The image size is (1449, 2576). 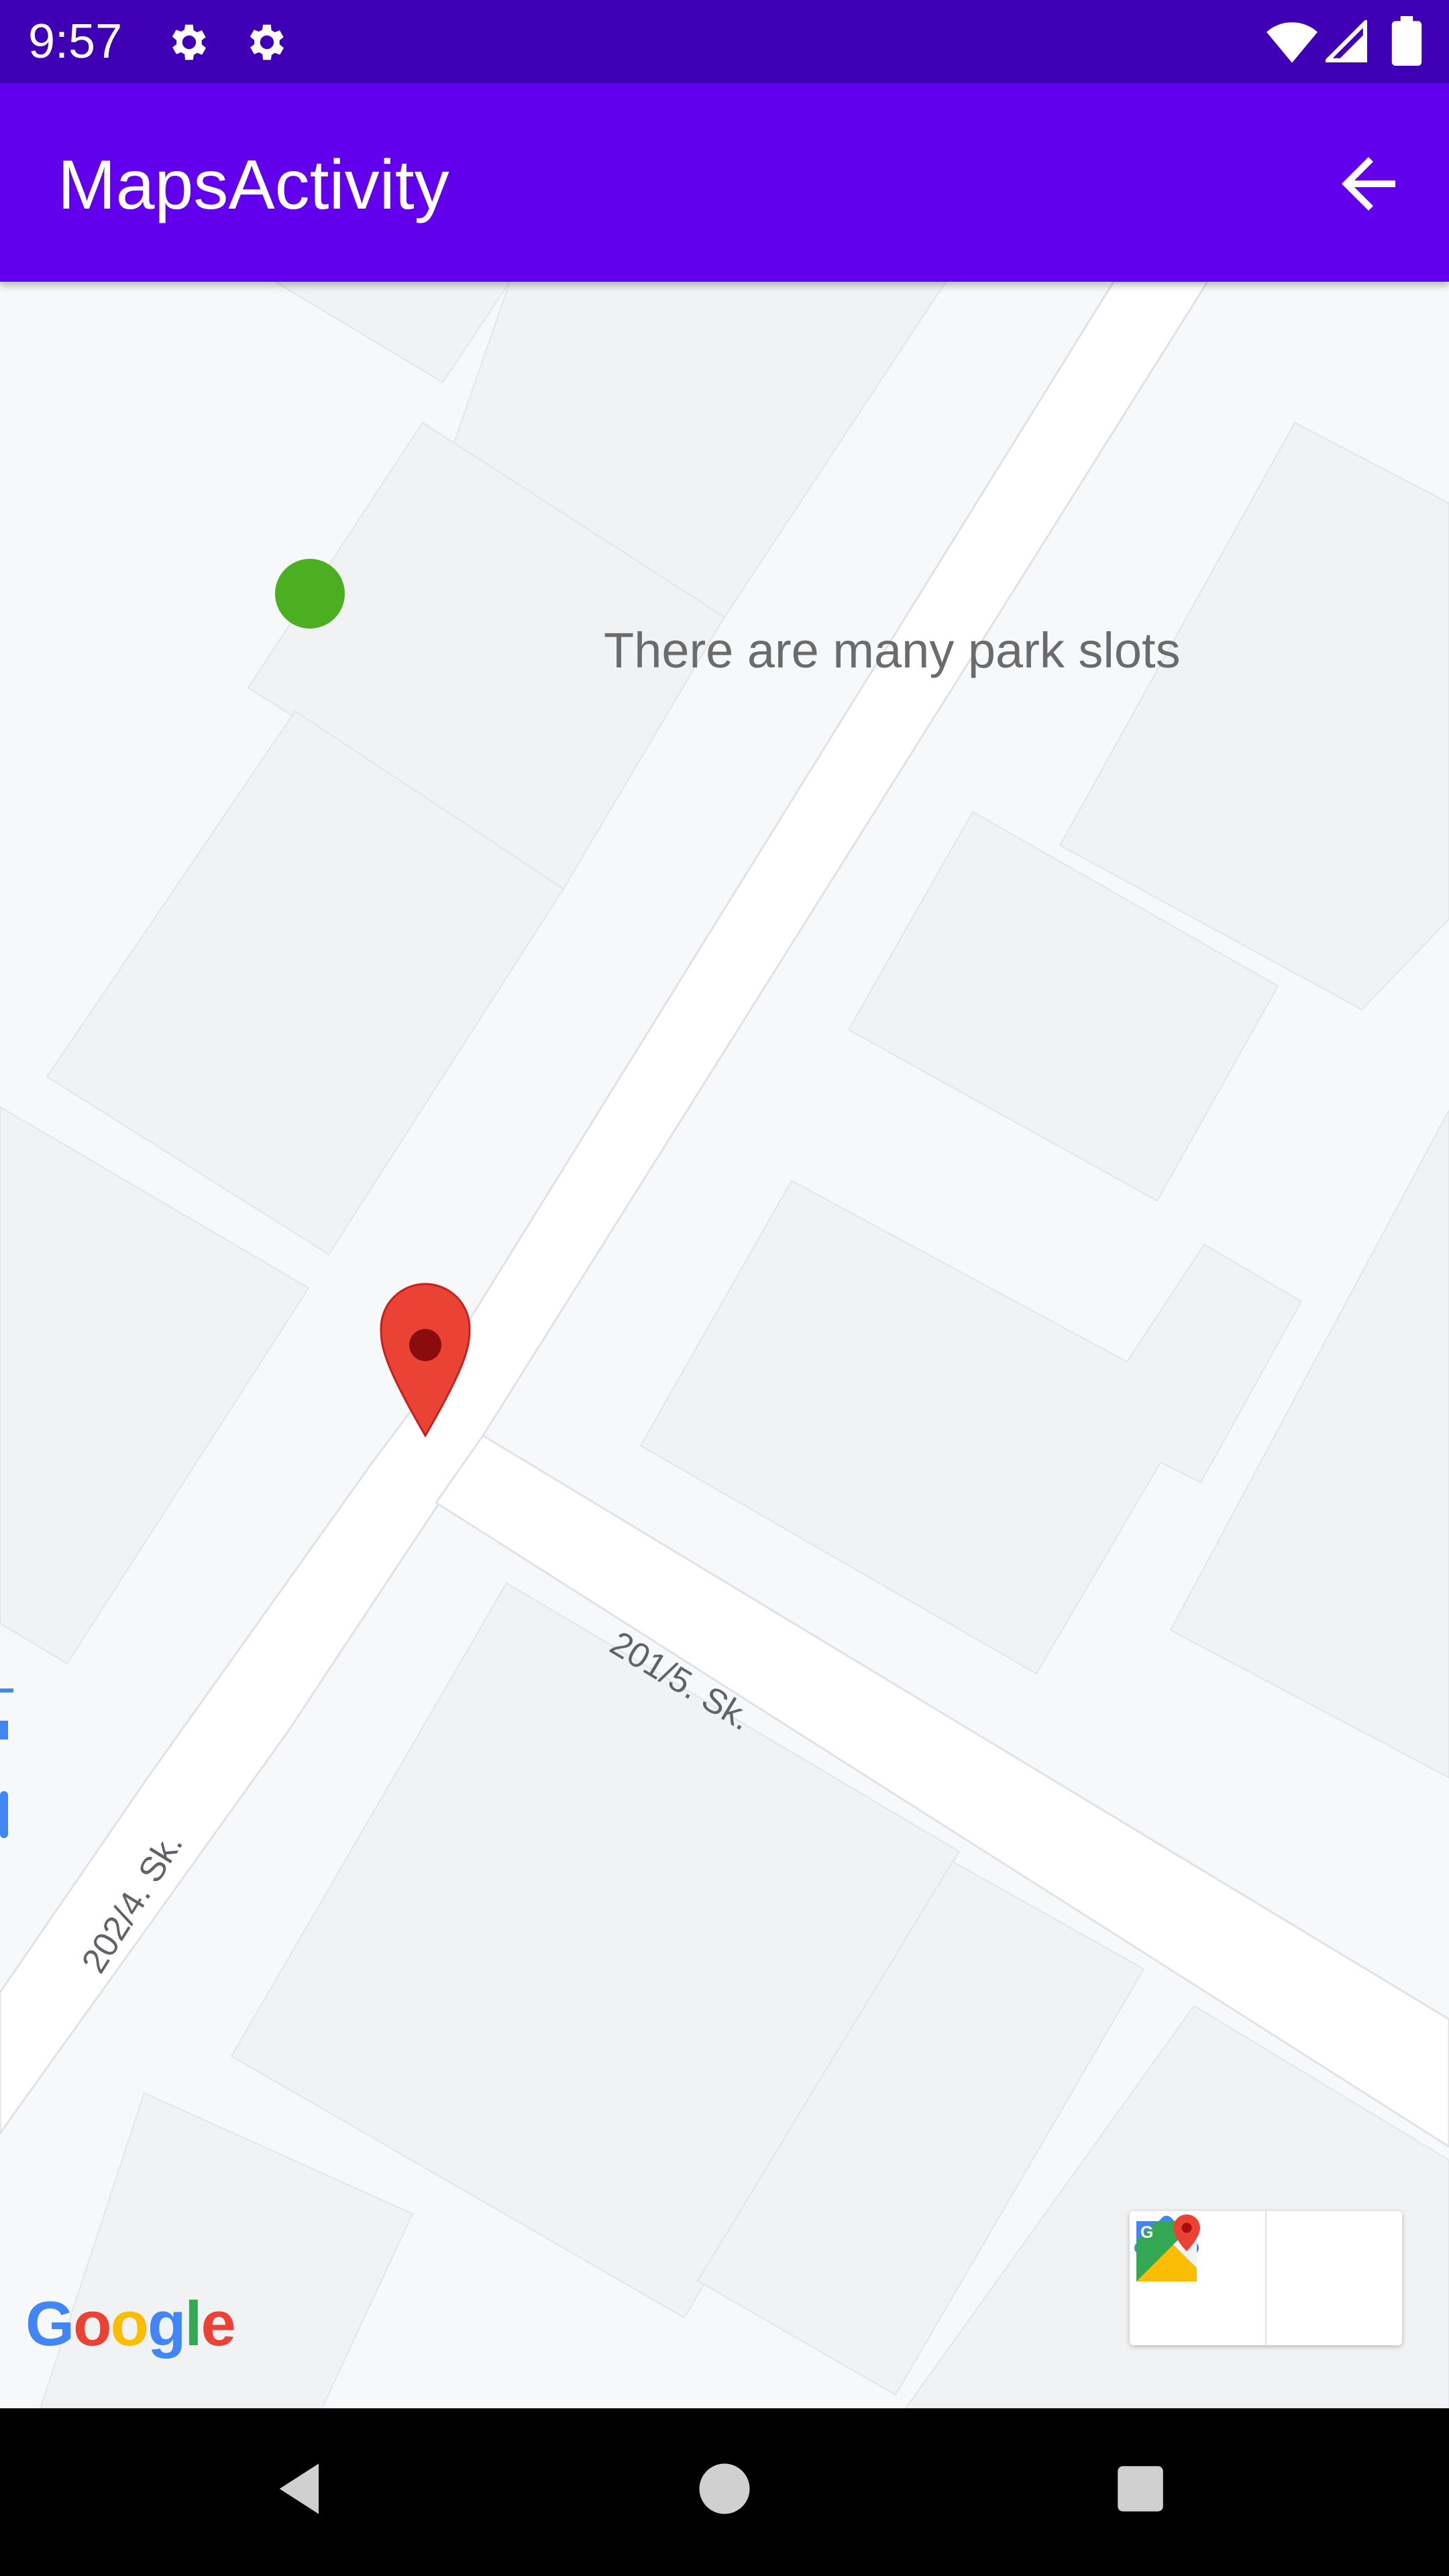 I want to click on wifi-icon, so click(x=1292, y=42).